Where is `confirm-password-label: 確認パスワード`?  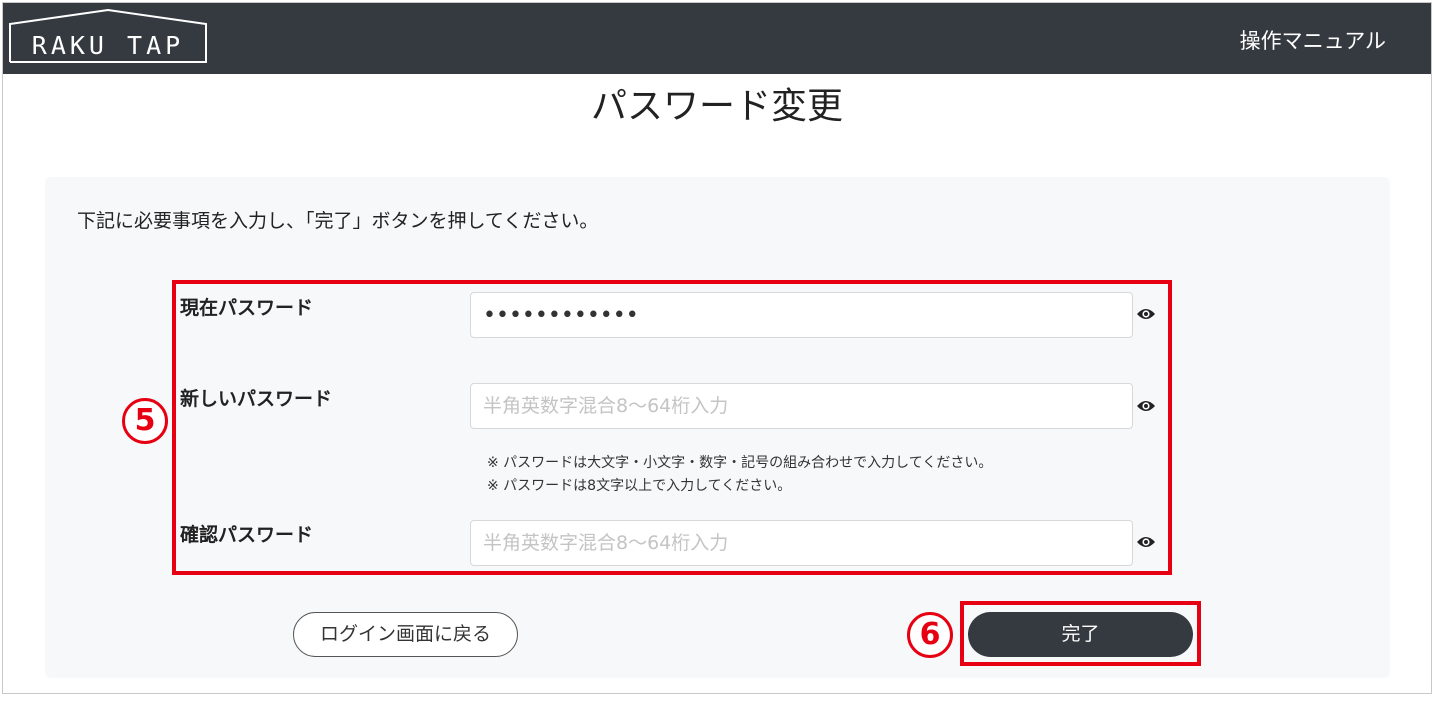
confirm-password-label: 確認パスワード is located at coordinates (247, 535).